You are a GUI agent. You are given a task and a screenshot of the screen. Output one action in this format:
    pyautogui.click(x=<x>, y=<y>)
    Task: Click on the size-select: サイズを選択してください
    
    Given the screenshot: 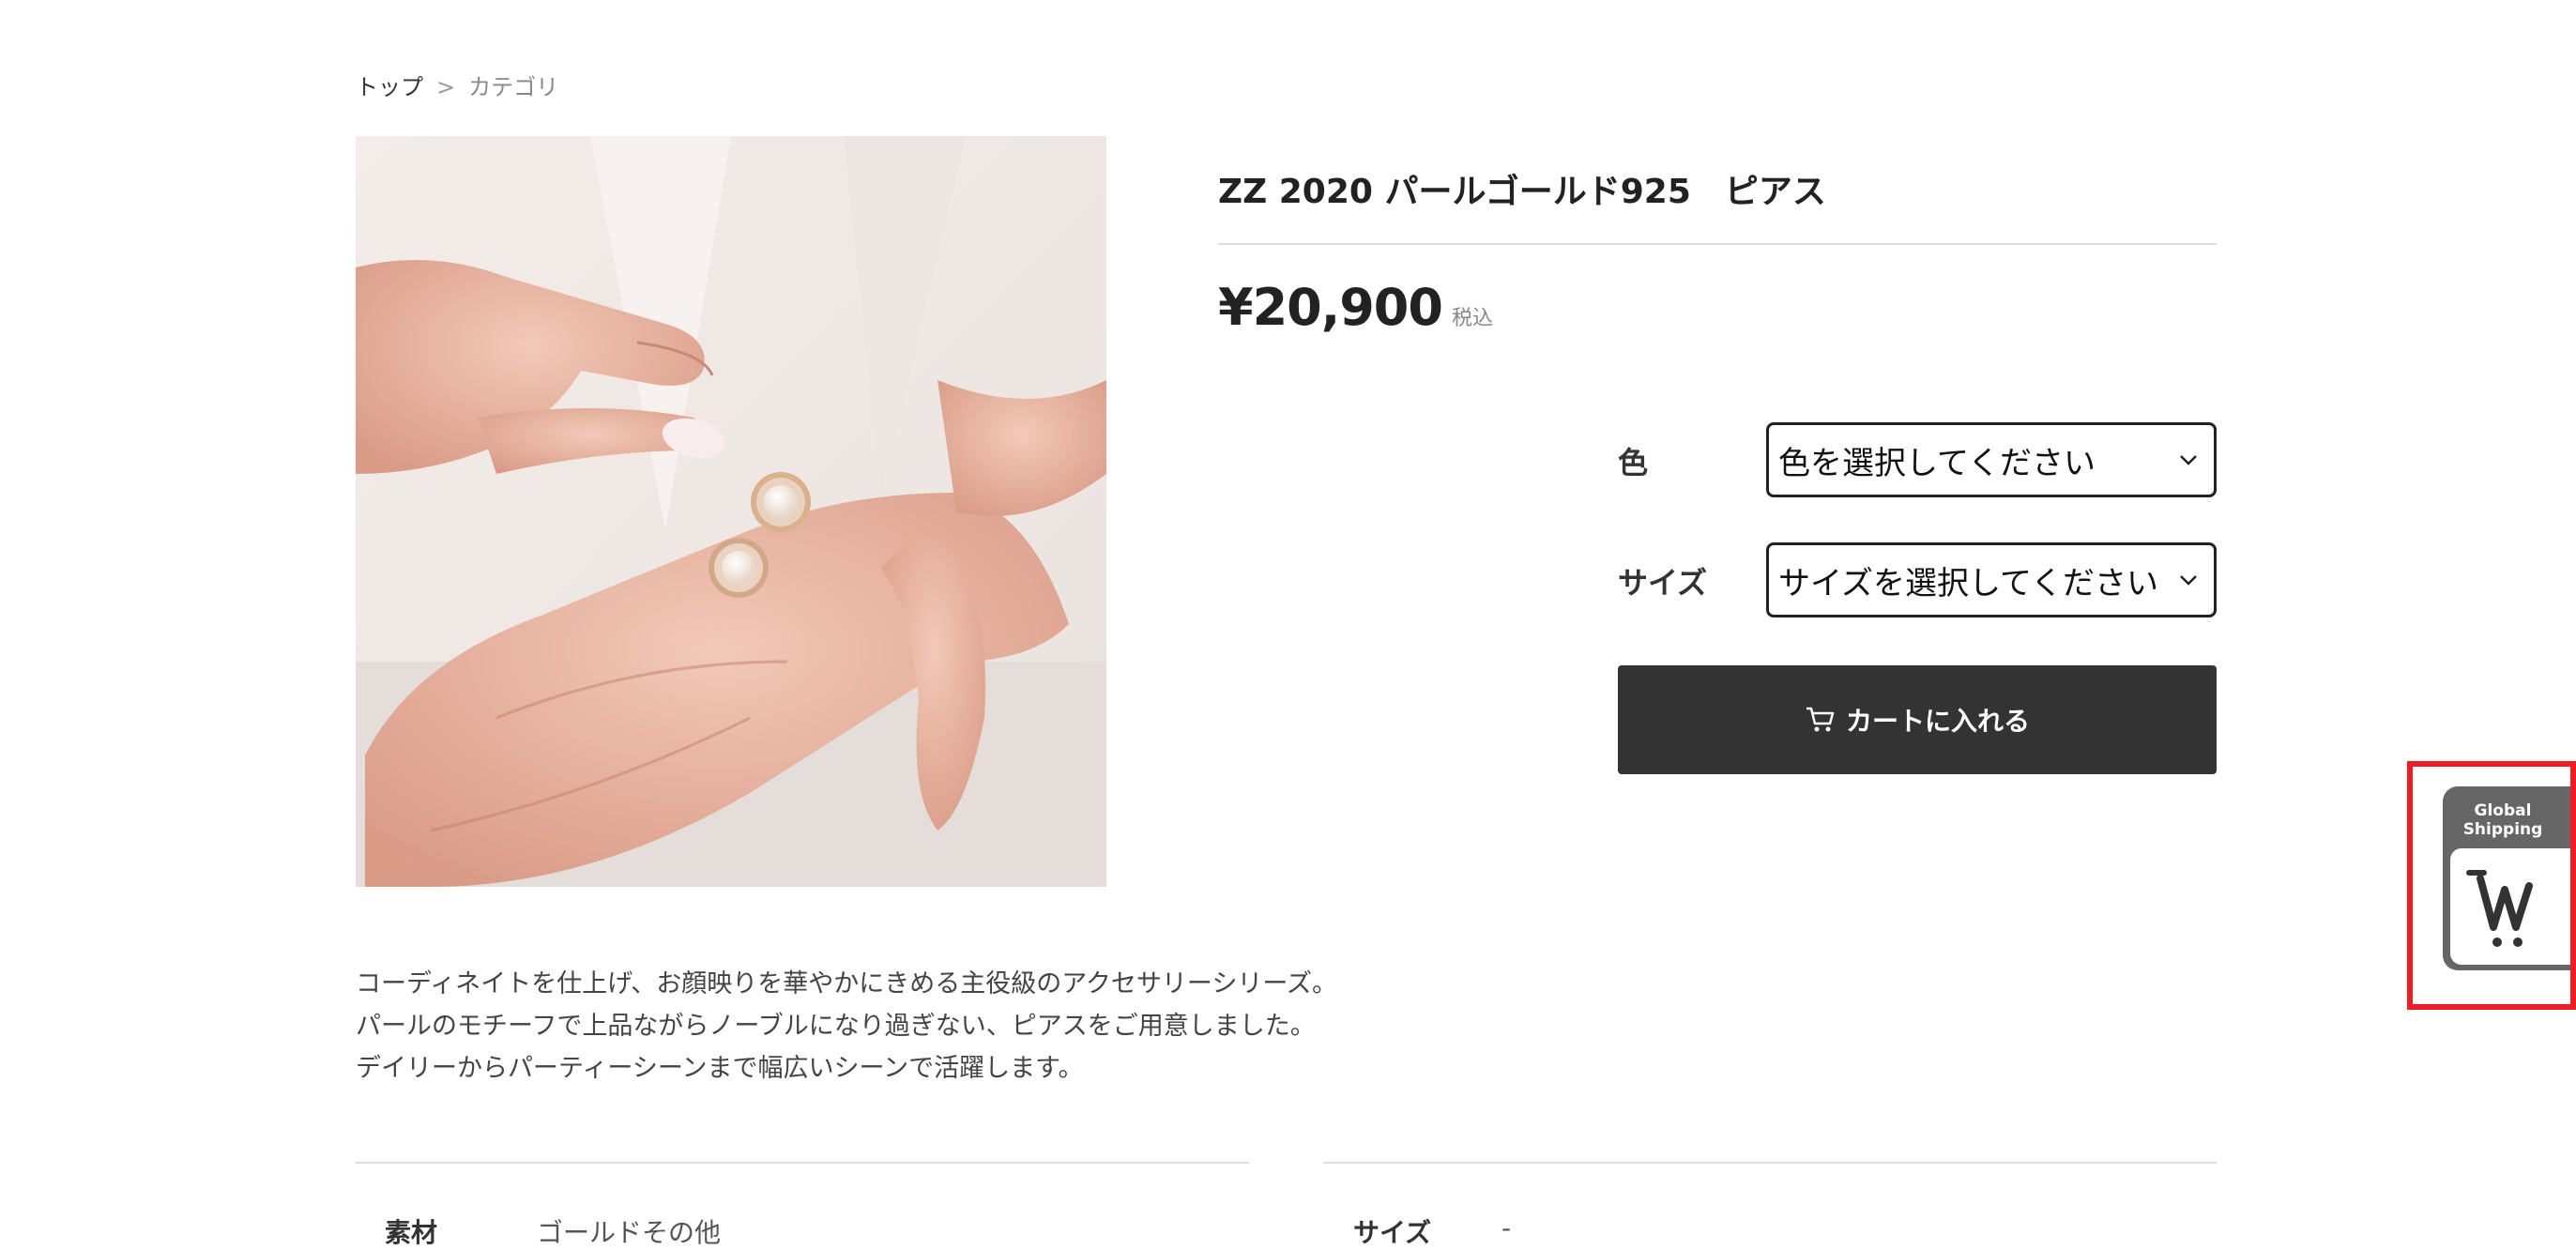 What is the action you would take?
    pyautogui.click(x=1991, y=579)
    